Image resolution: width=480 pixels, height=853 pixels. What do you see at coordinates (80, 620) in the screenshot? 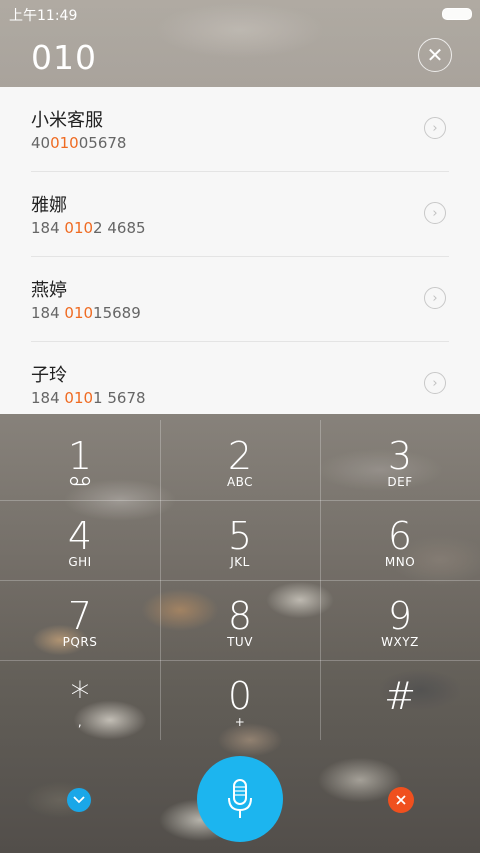
I see `key-7: 7 PQRS` at bounding box center [80, 620].